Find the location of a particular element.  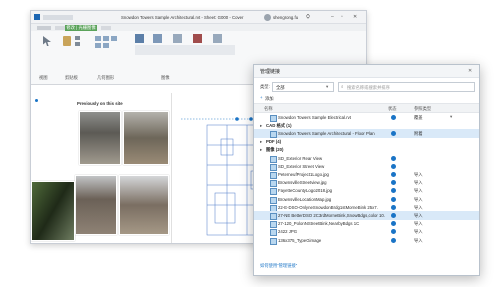

wall-join-icon is located at coordinates (114, 38).